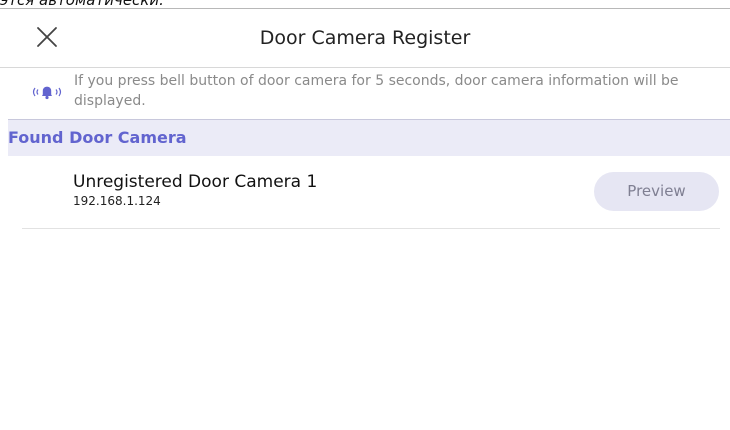  Describe the element at coordinates (97, 137) in the screenshot. I see `section-title: Found Door Camera` at that location.